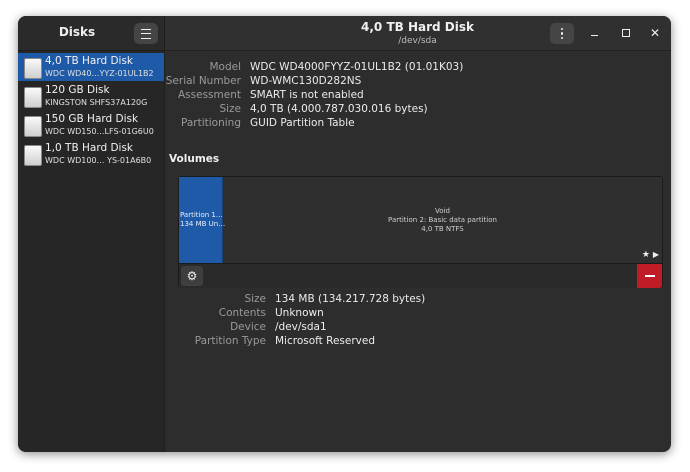  Describe the element at coordinates (344, 33) in the screenshot. I see `header-bar: Disks 4,0 TB Hard Disk /dev/sda ✕` at that location.